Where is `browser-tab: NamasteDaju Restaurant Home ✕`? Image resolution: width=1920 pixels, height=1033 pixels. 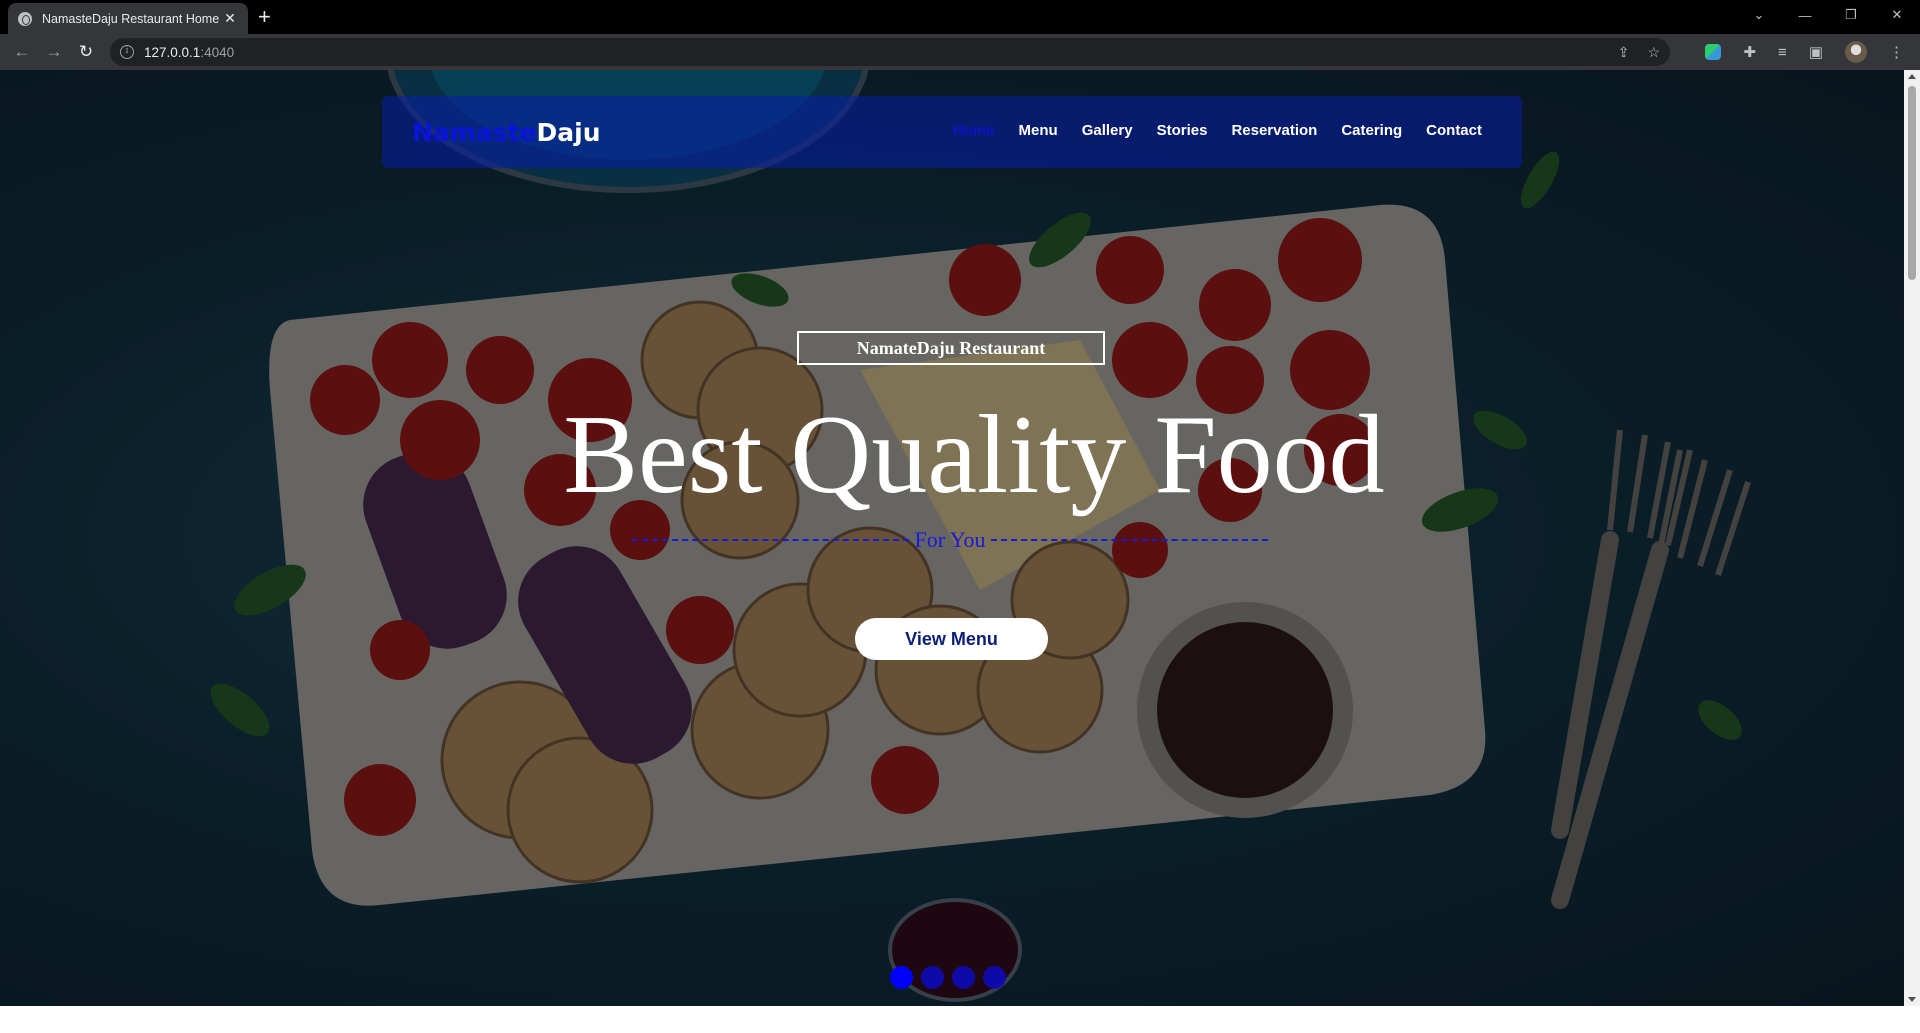 browser-tab: NamasteDaju Restaurant Home ✕ is located at coordinates (128, 18).